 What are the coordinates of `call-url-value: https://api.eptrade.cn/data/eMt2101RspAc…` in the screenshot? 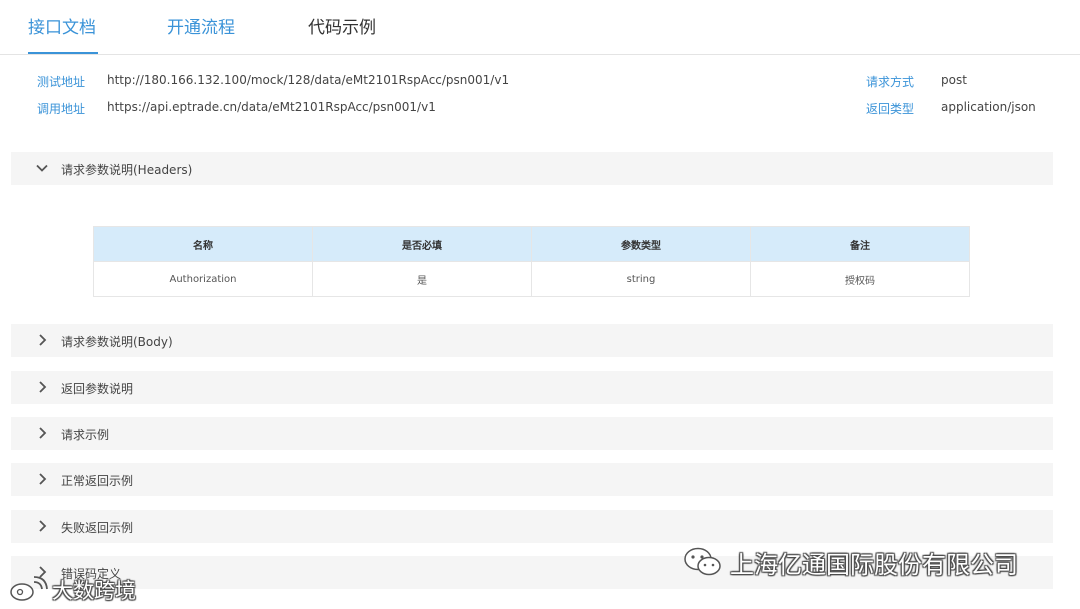 It's located at (271, 107).